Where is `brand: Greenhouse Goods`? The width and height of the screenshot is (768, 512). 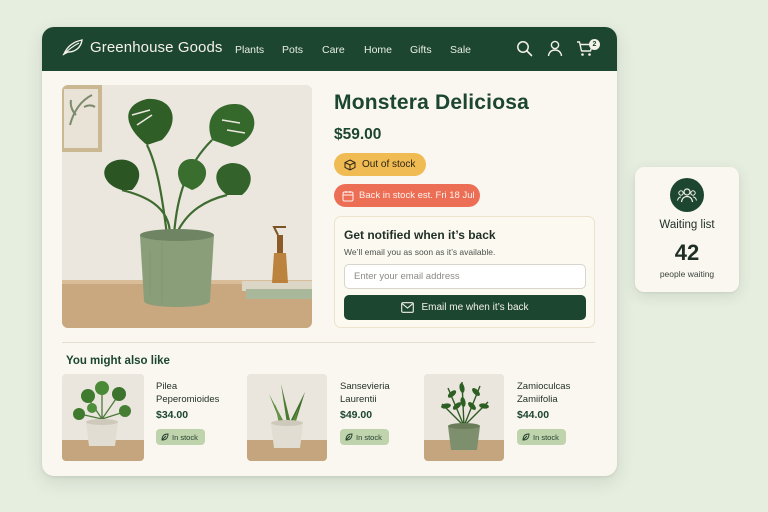 brand: Greenhouse Goods is located at coordinates (142, 47).